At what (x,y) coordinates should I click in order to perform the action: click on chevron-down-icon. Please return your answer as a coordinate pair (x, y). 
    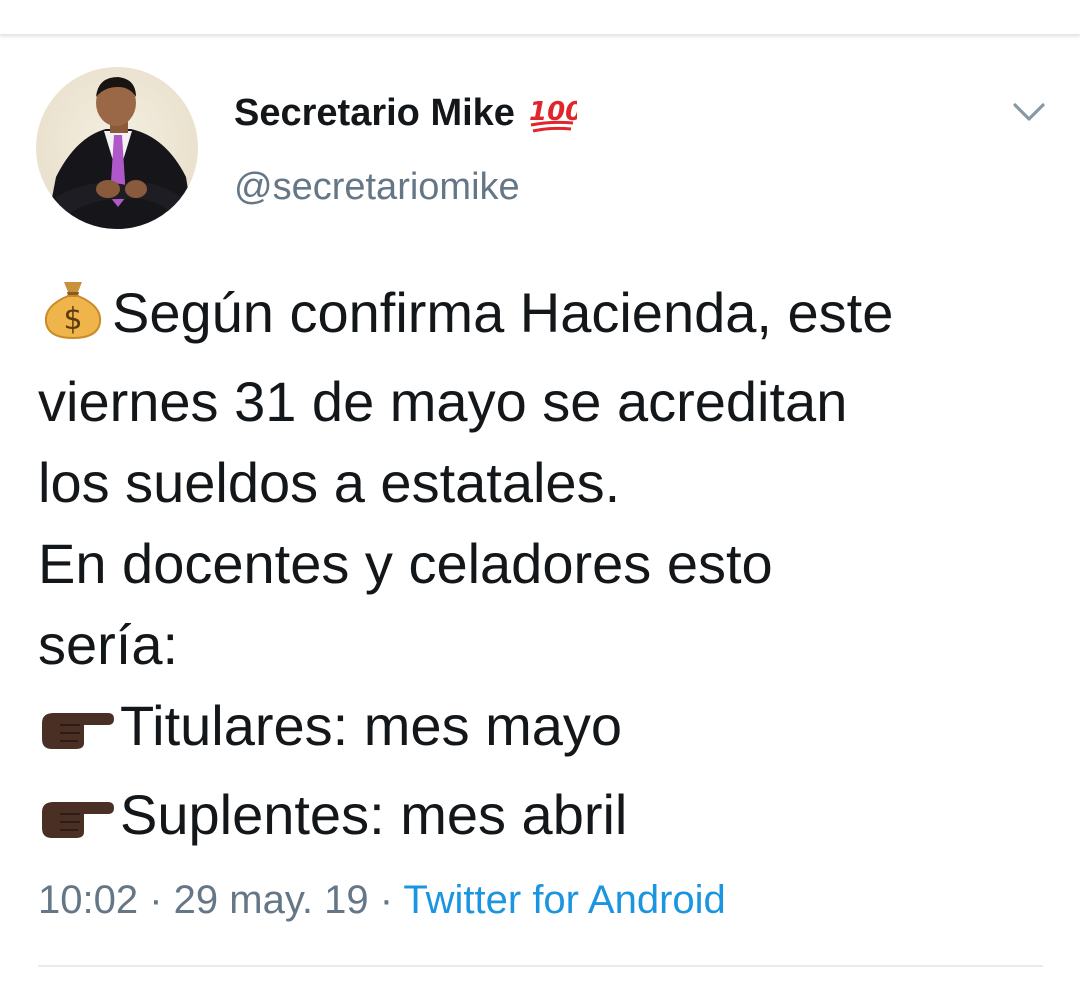
    Looking at the image, I should click on (1029, 113).